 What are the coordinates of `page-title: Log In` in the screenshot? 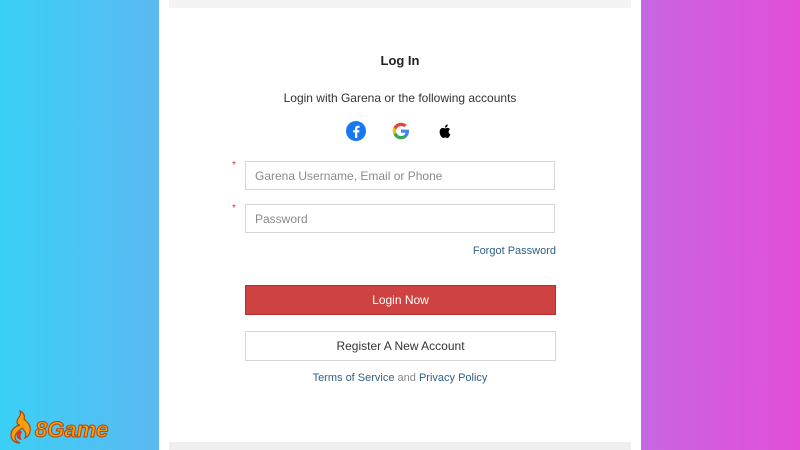 It's located at (400, 60).